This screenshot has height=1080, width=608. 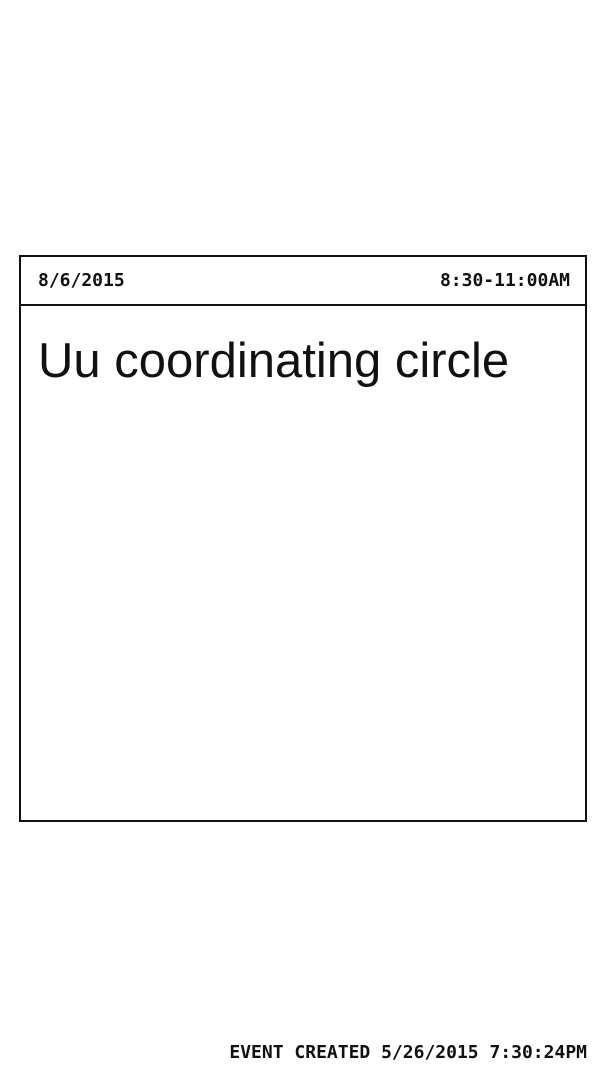 I want to click on event-title: Uu coordinating circle, so click(x=274, y=361).